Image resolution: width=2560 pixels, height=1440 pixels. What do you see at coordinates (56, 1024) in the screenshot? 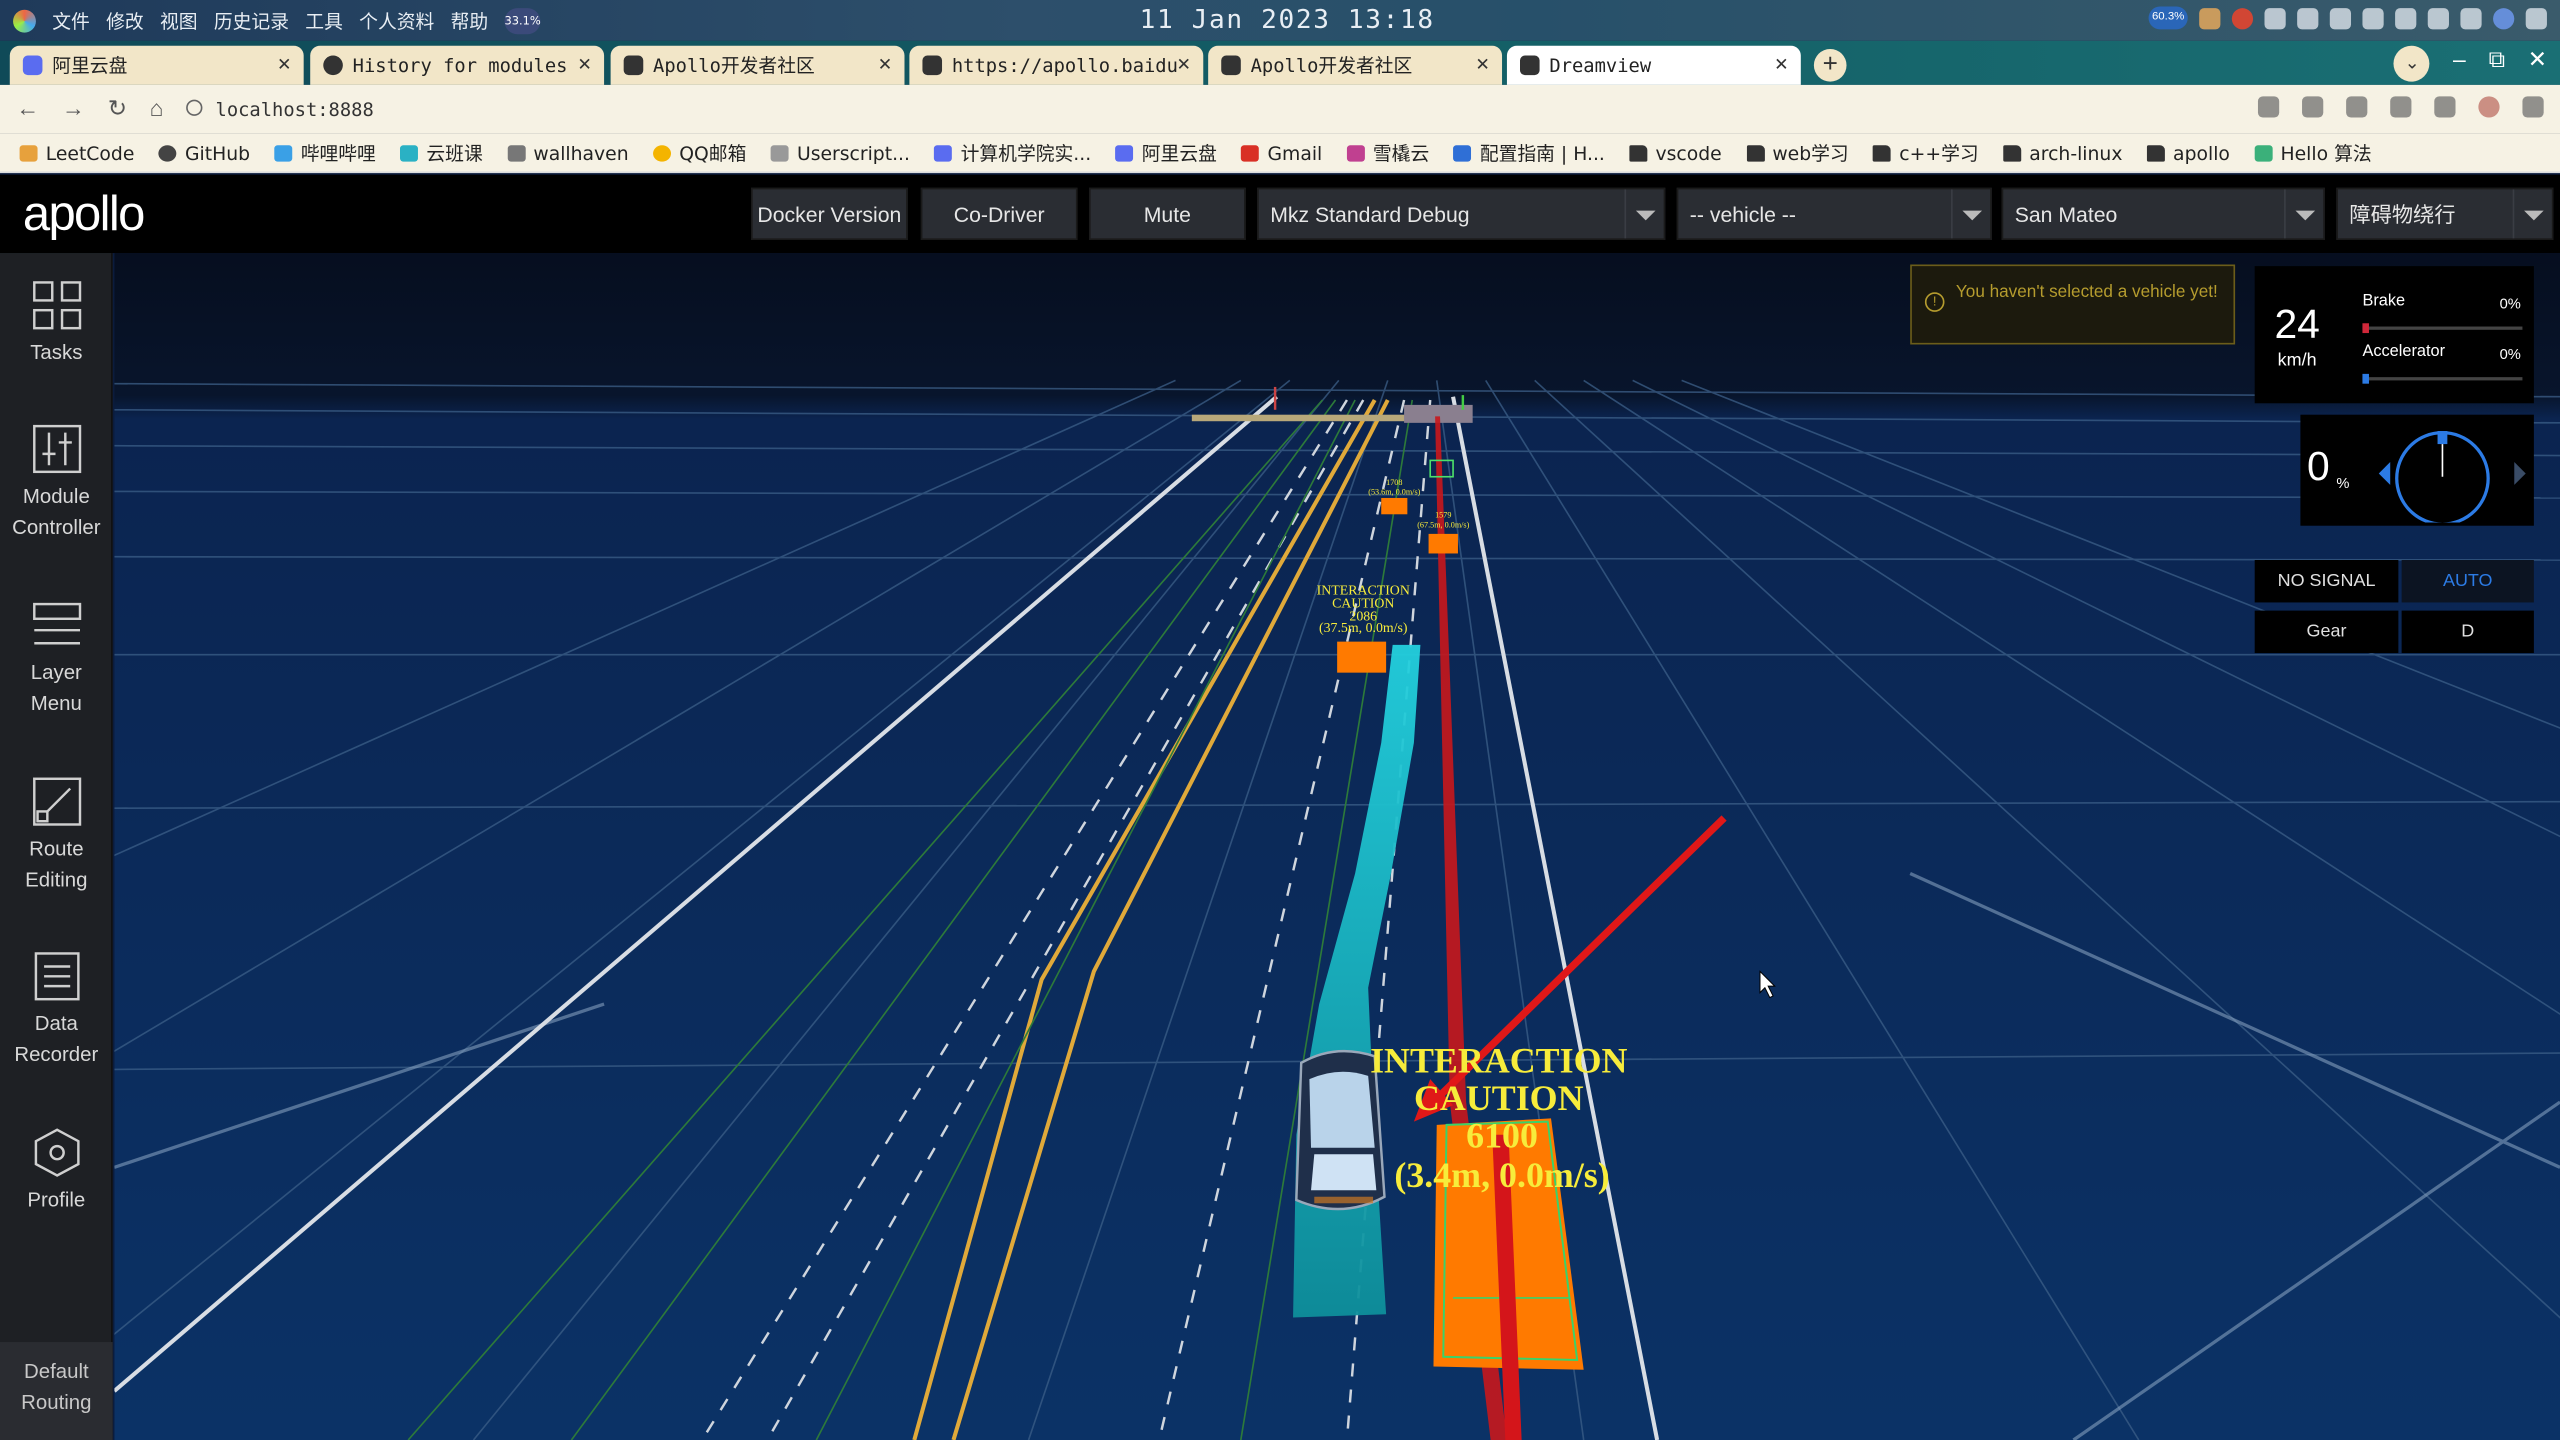
I see `sidebar-label: Data` at bounding box center [56, 1024].